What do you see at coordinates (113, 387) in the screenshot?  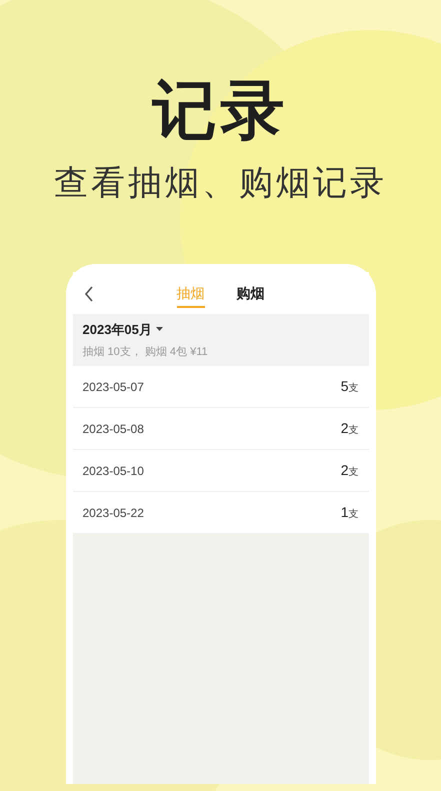 I see `record-date: 2023-05-07` at bounding box center [113, 387].